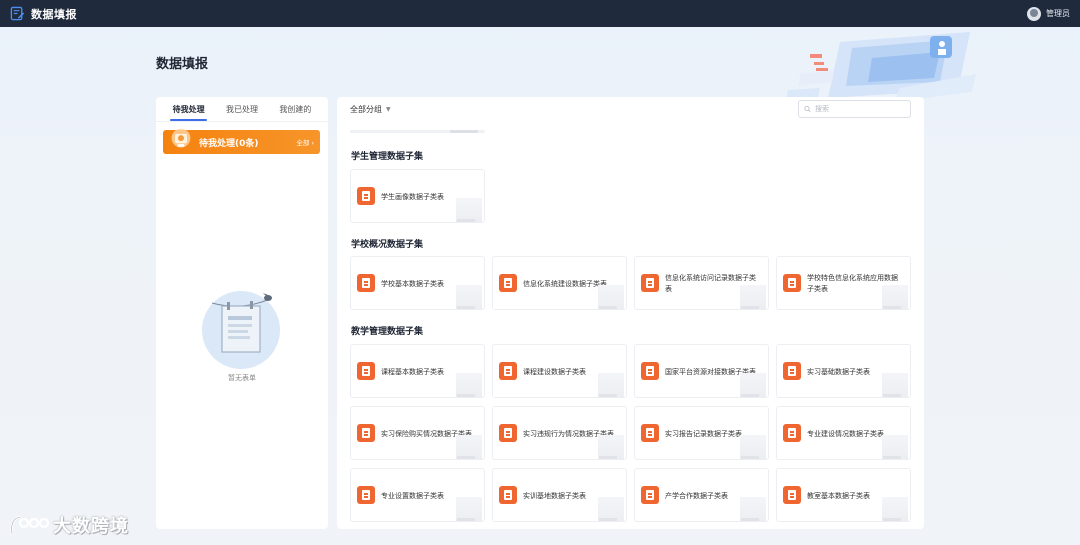 Image resolution: width=1080 pixels, height=545 pixels. Describe the element at coordinates (860, 109) in the screenshot. I see `search-input` at that location.